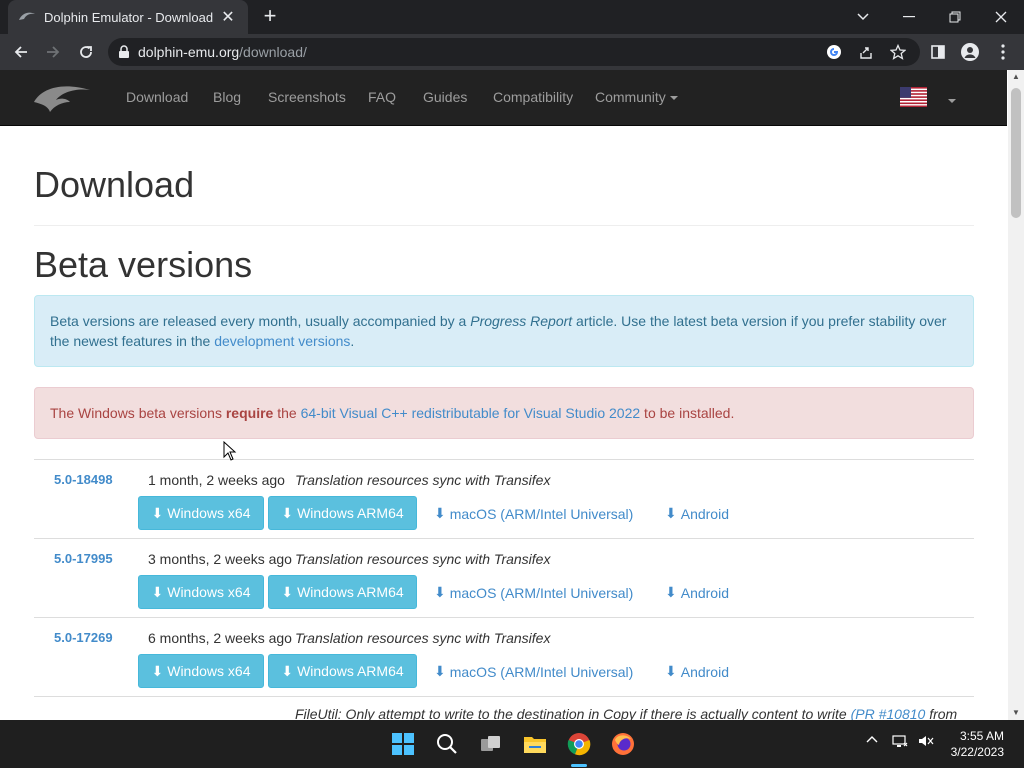  What do you see at coordinates (977, 752) in the screenshot?
I see `clock-date: 3/22/2023` at bounding box center [977, 752].